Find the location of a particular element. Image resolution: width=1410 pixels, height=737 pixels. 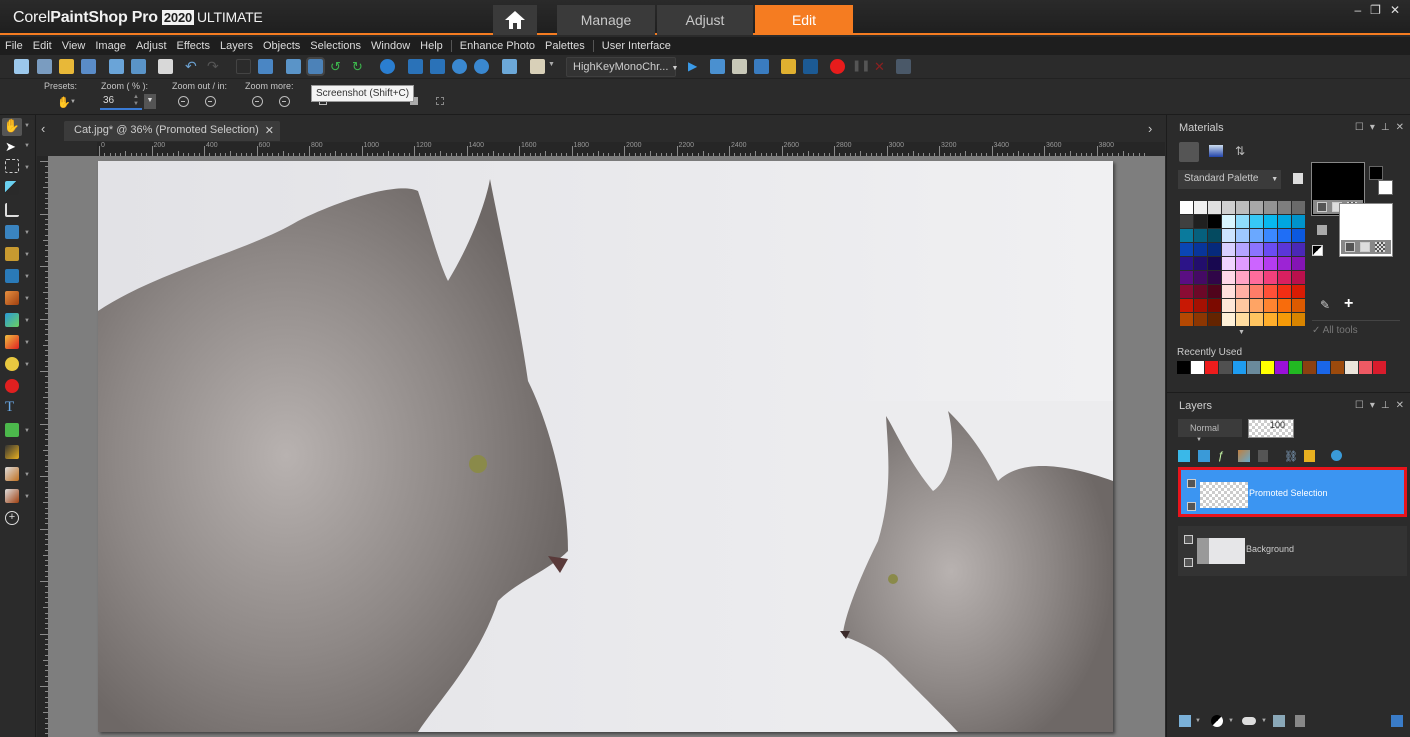

all-tools-checkbox: ✓ All tools is located at coordinates (1335, 330).